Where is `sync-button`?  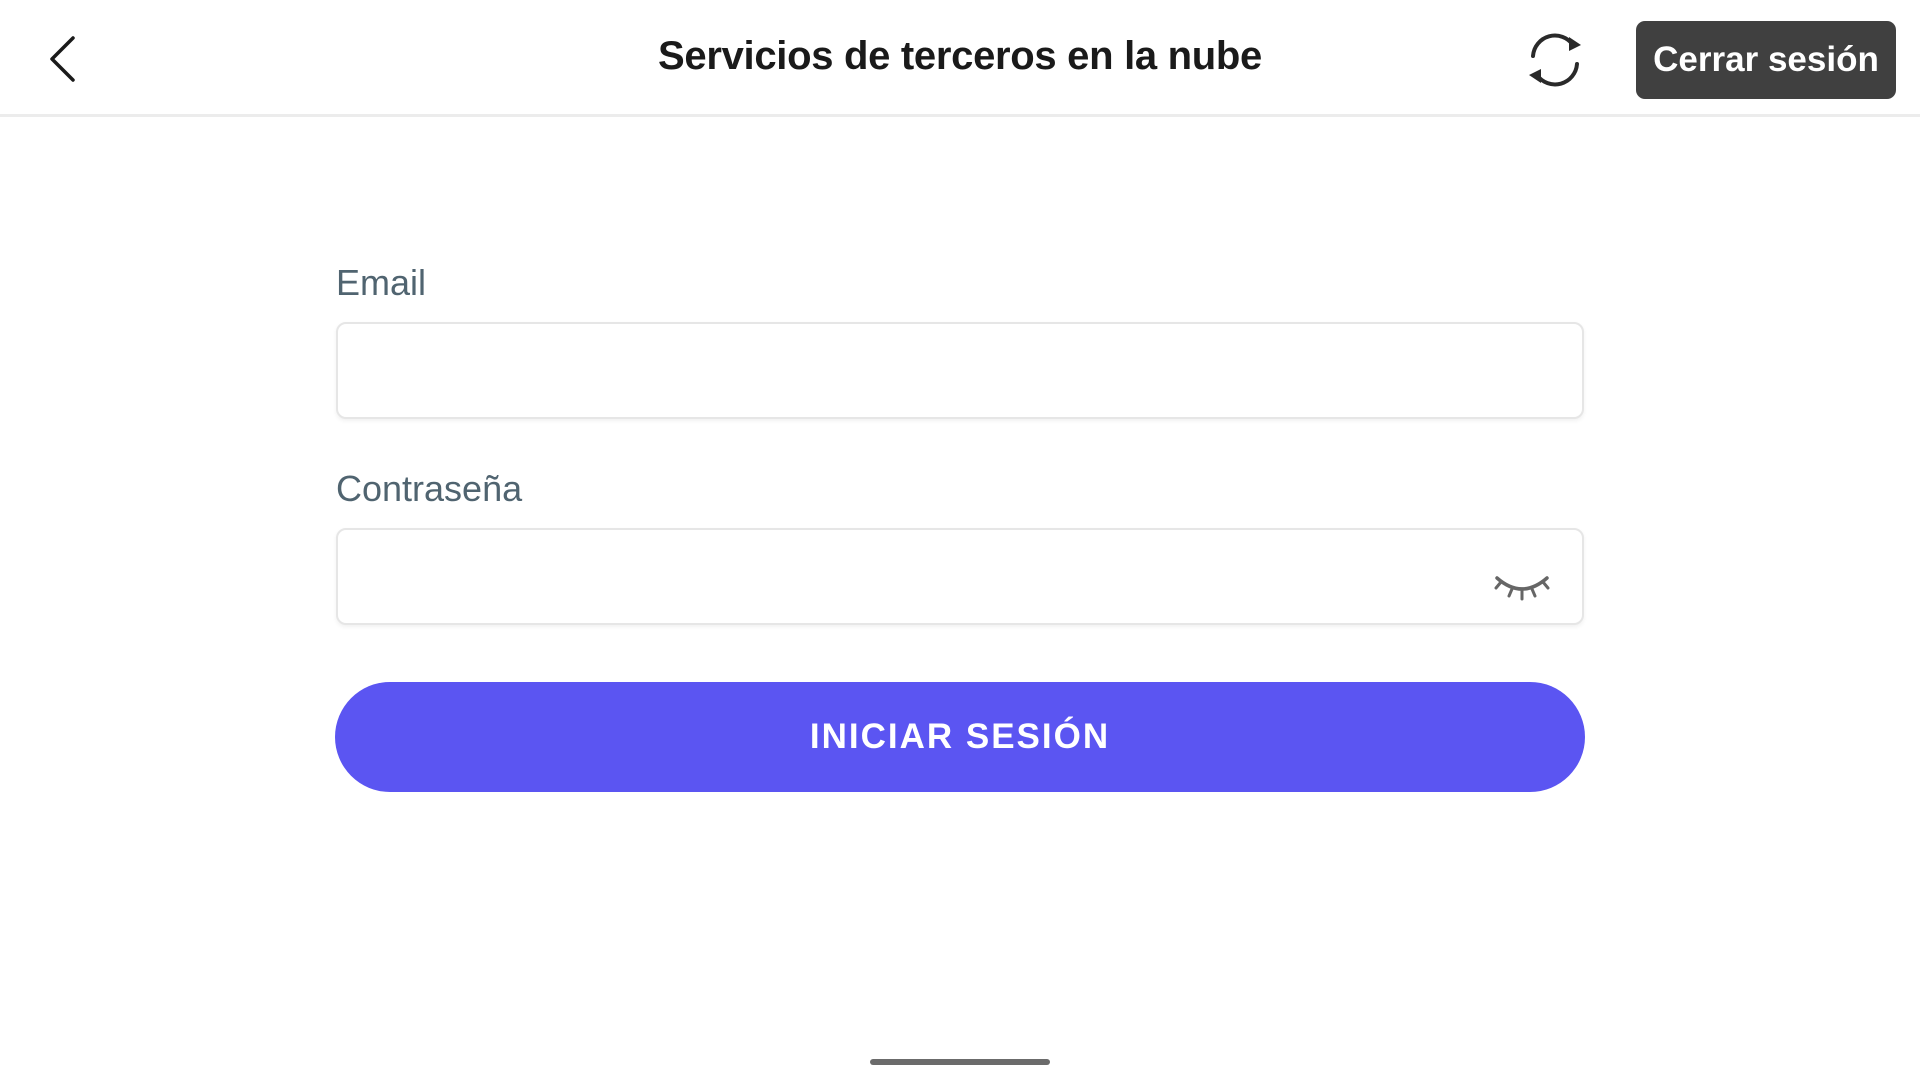 sync-button is located at coordinates (1555, 60).